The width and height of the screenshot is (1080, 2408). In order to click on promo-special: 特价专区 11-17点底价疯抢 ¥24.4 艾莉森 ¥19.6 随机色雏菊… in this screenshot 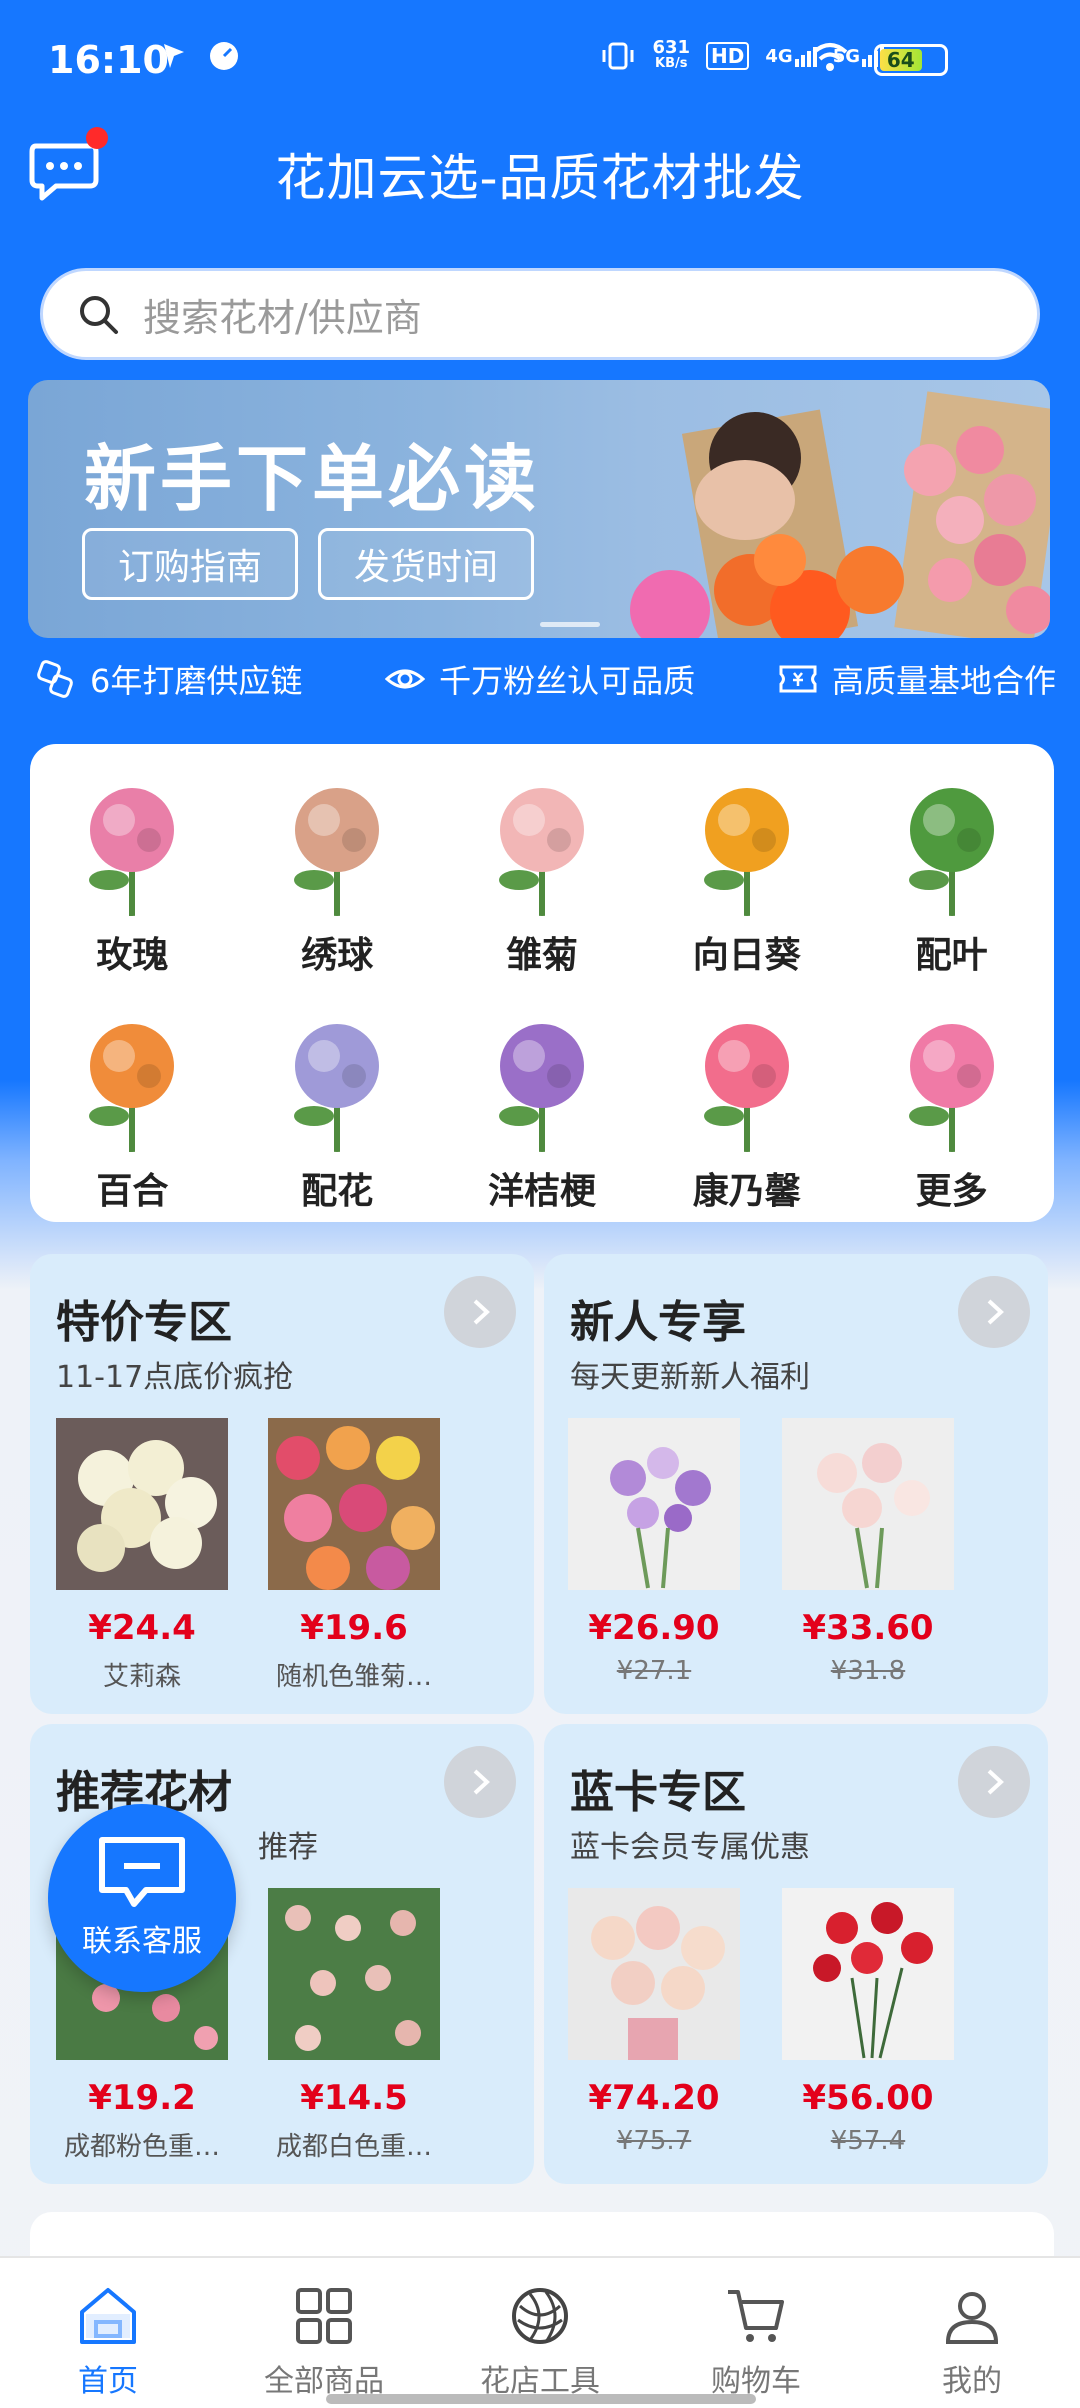, I will do `click(282, 1484)`.